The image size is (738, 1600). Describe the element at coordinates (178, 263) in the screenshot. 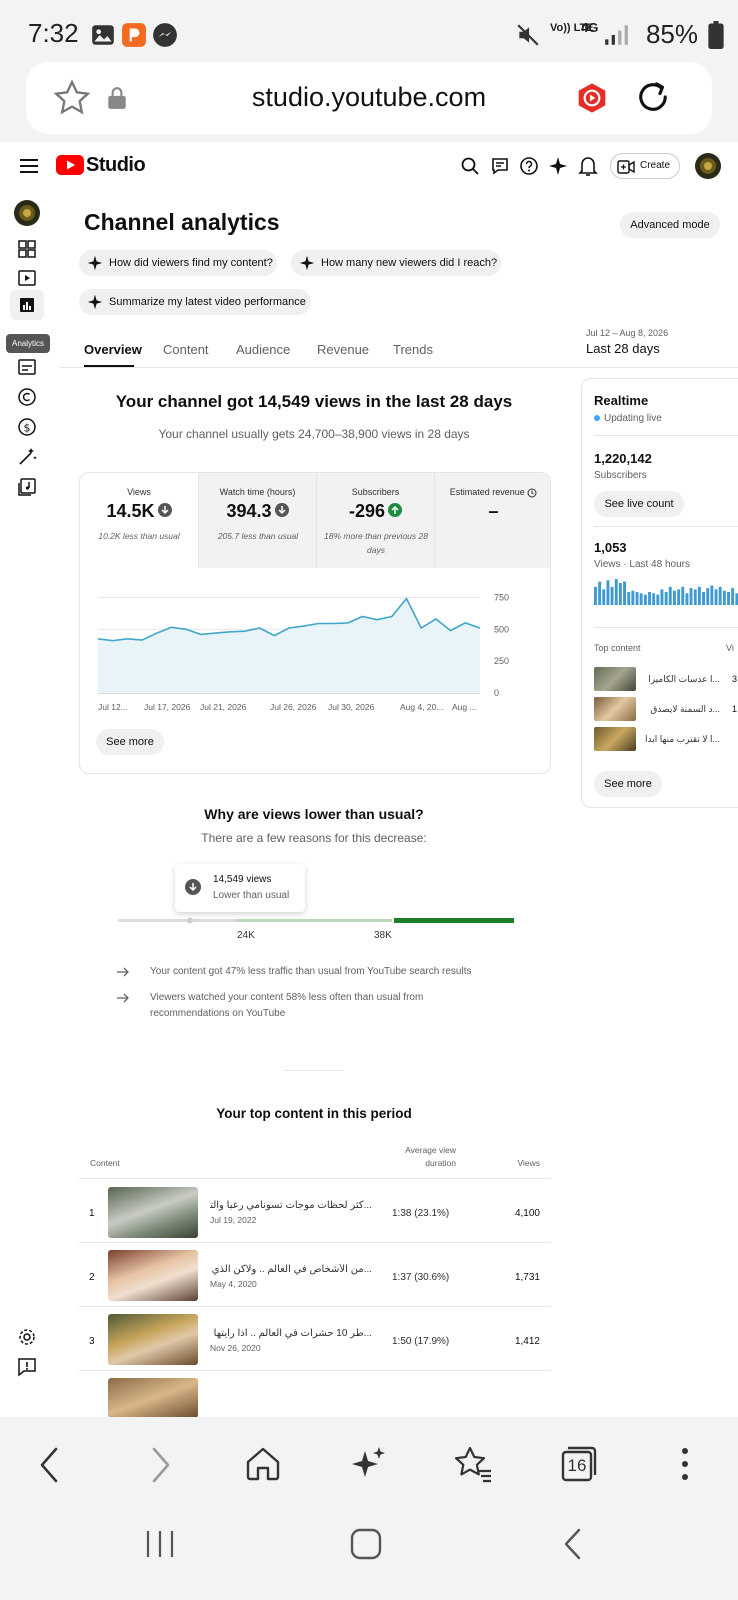

I see `chip-viewers-find: How did viewers find my content?` at that location.